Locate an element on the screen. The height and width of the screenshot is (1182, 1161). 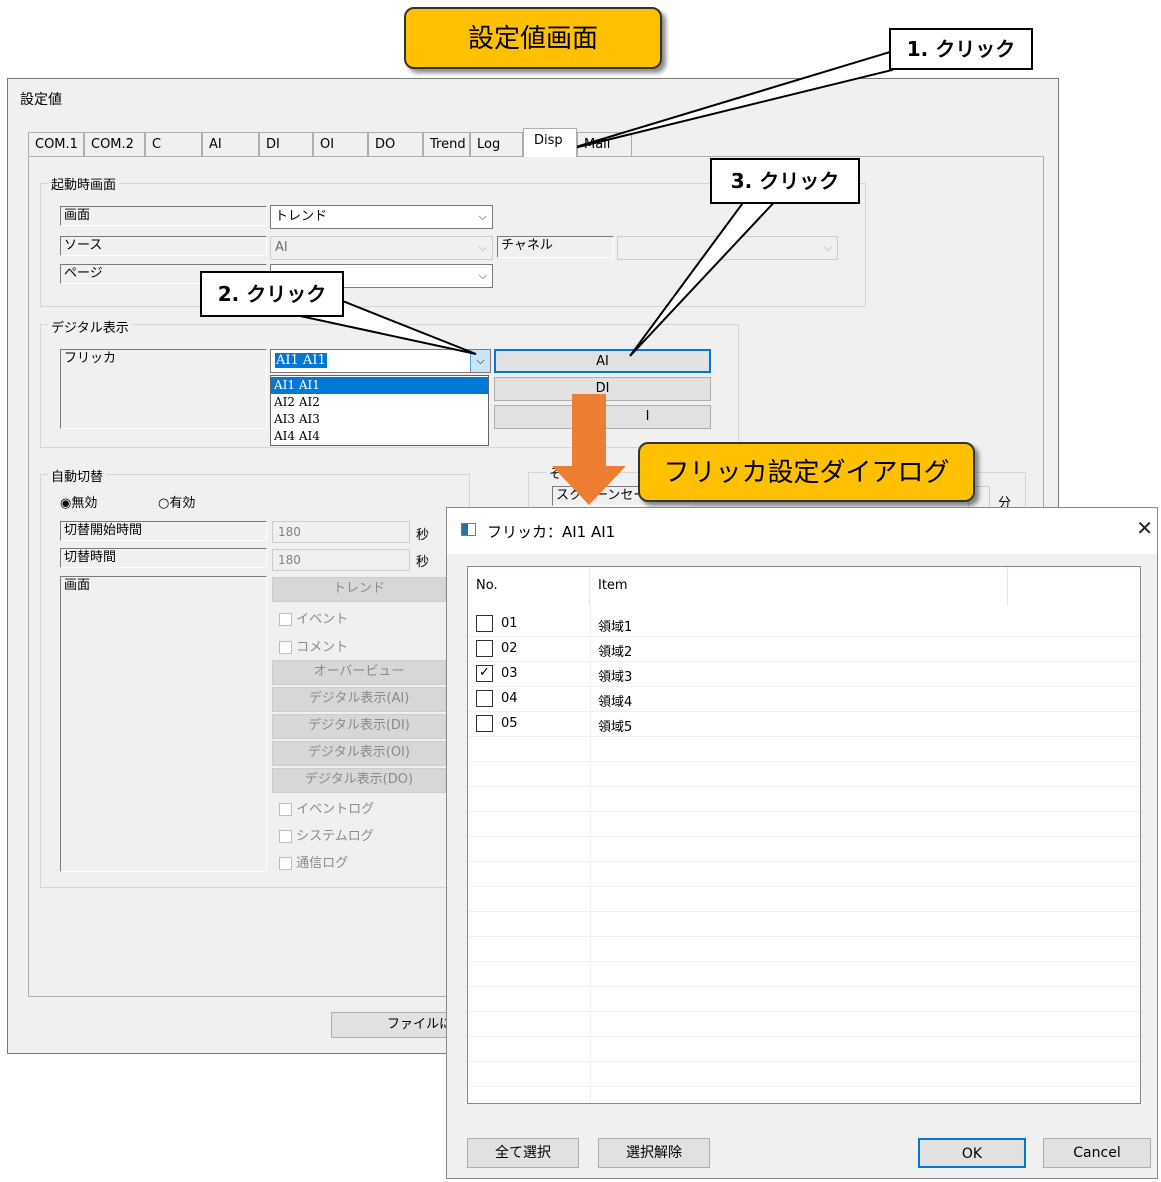
flicker-dropdown-list: AI1 AI1 AI2 AI2 AI3 AI3 AI4 AI4 is located at coordinates (379, 410).